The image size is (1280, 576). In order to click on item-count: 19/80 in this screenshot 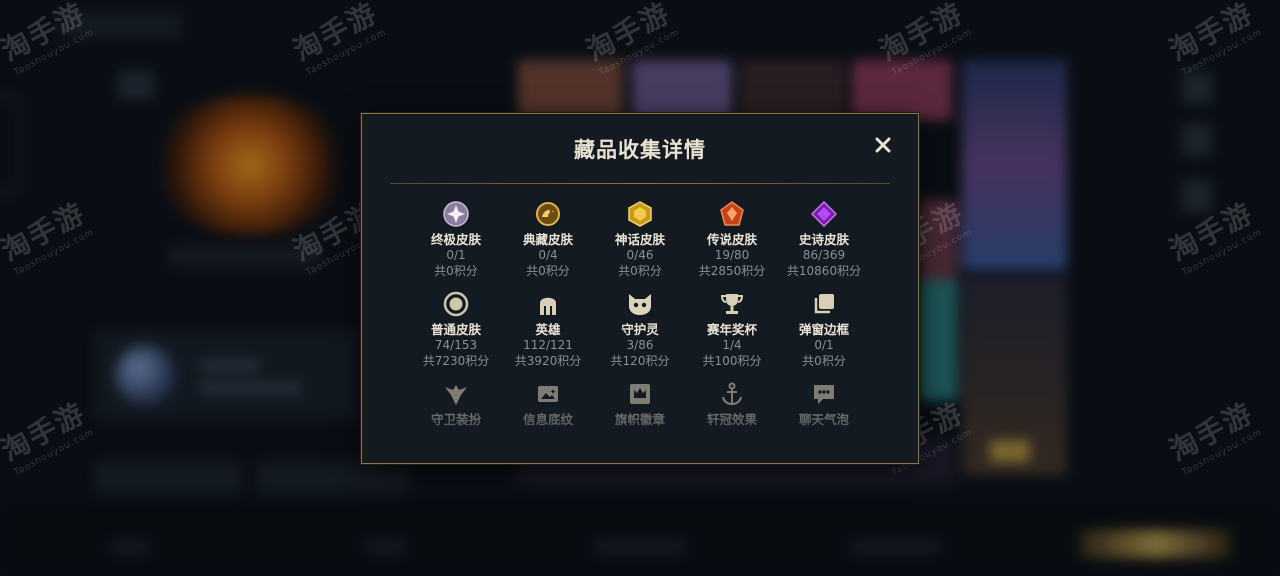, I will do `click(732, 255)`.